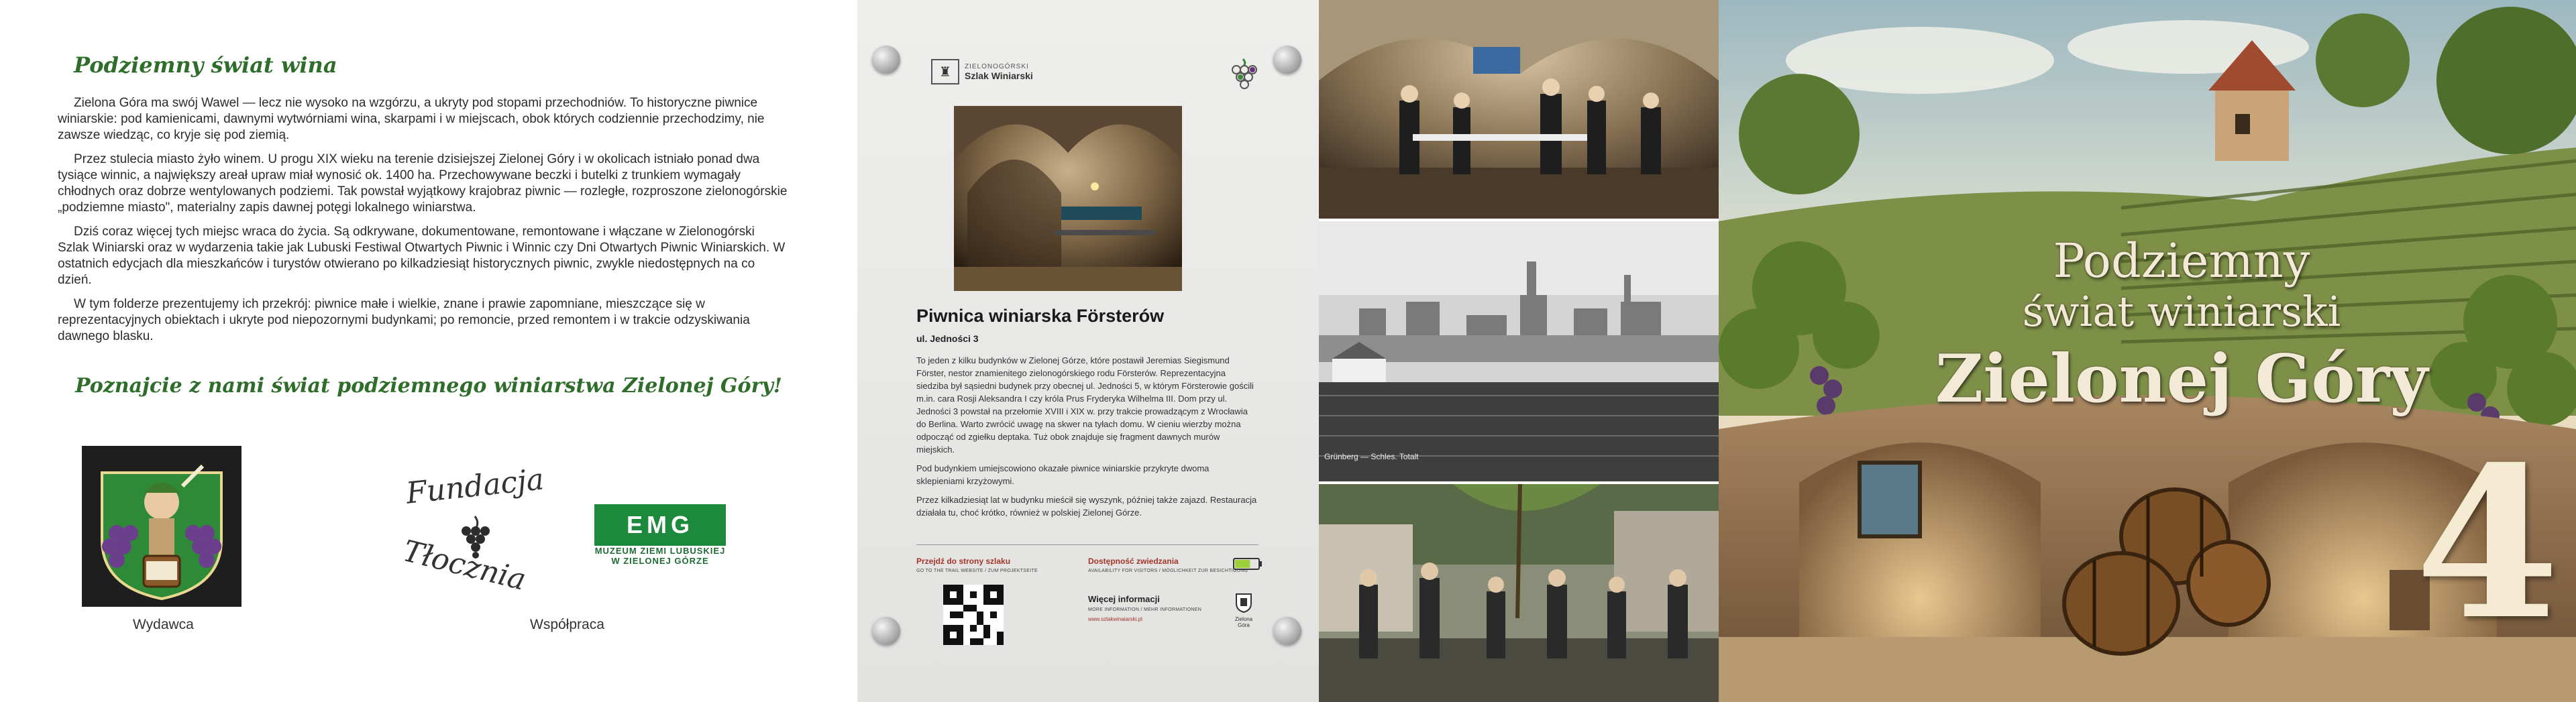  Describe the element at coordinates (567, 624) in the screenshot. I see `cooperation-caption: Współpraca` at that location.